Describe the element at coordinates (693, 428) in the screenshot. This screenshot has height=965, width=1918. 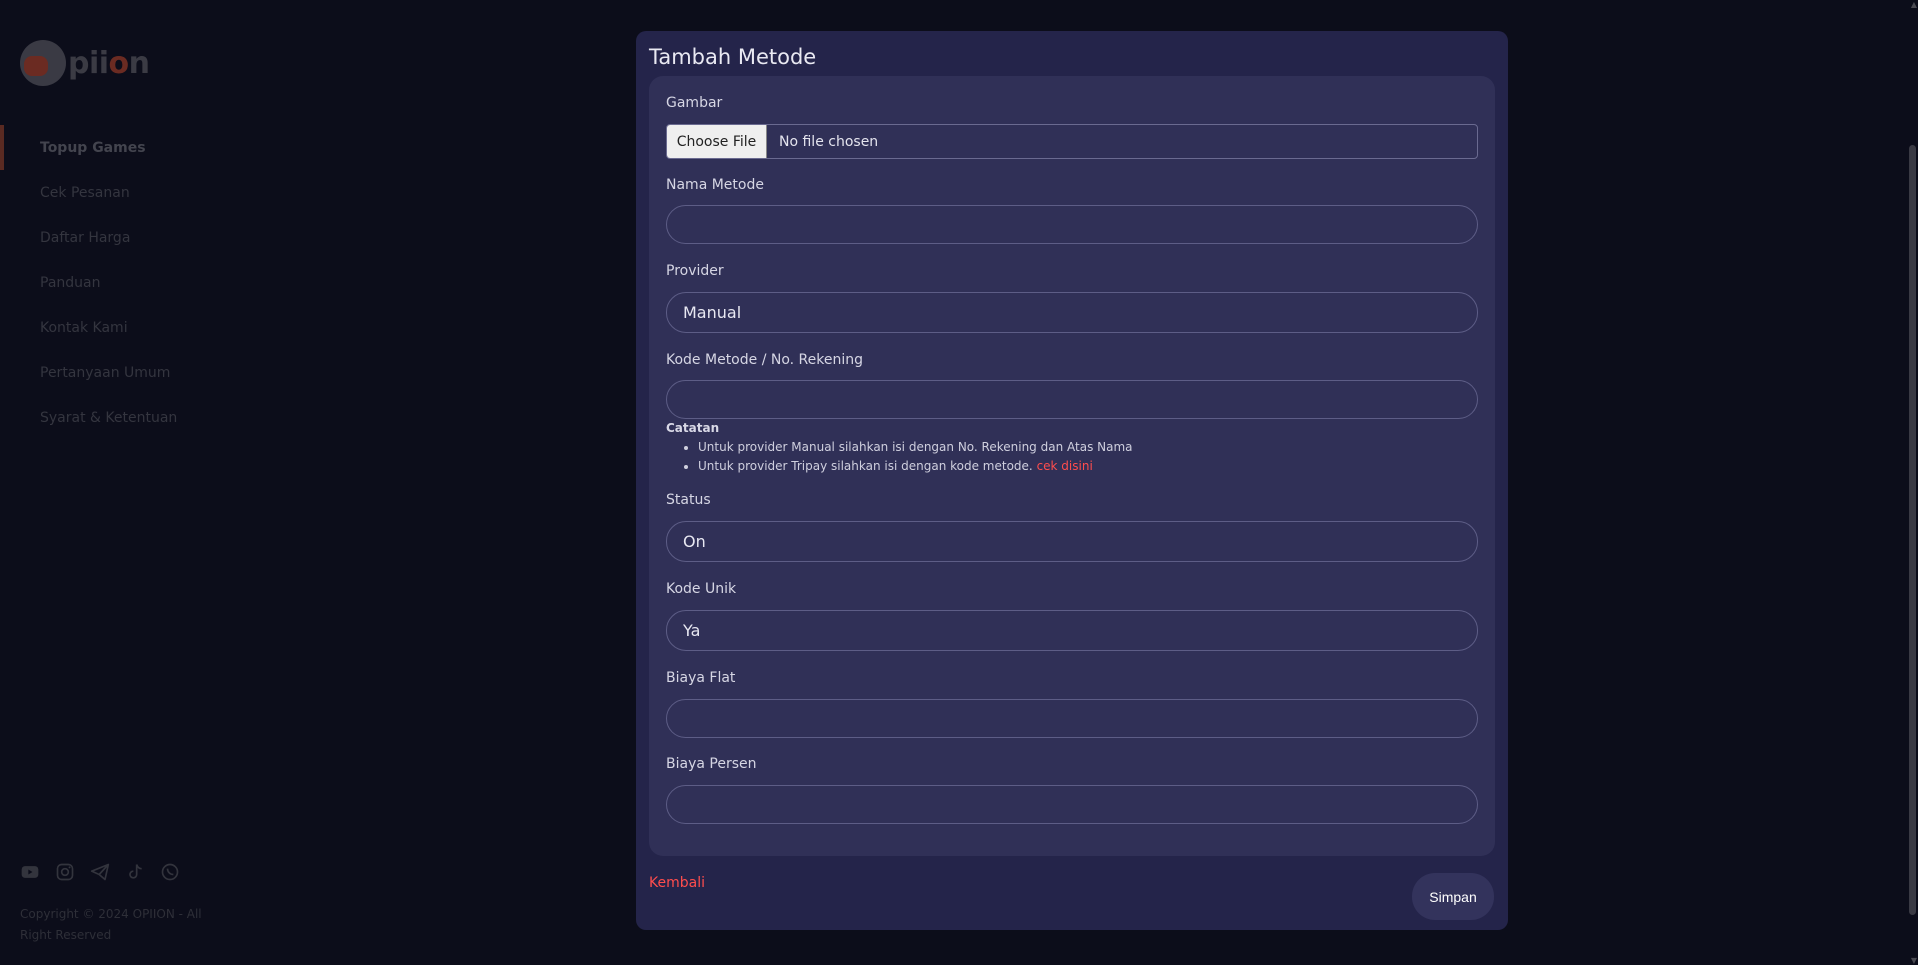
I see `note-title: Catatan` at that location.